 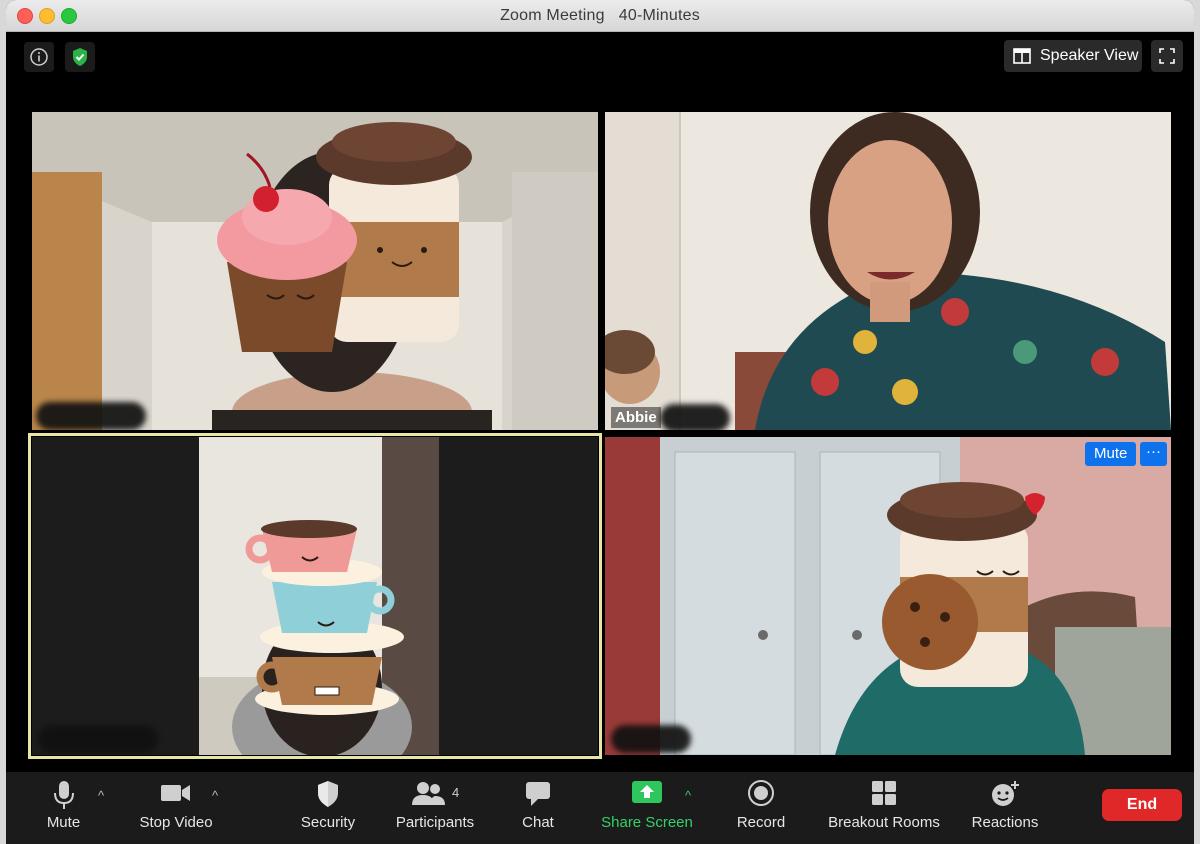 What do you see at coordinates (963, 584) in the screenshot?
I see `coffee-cup-cookie-sticker` at bounding box center [963, 584].